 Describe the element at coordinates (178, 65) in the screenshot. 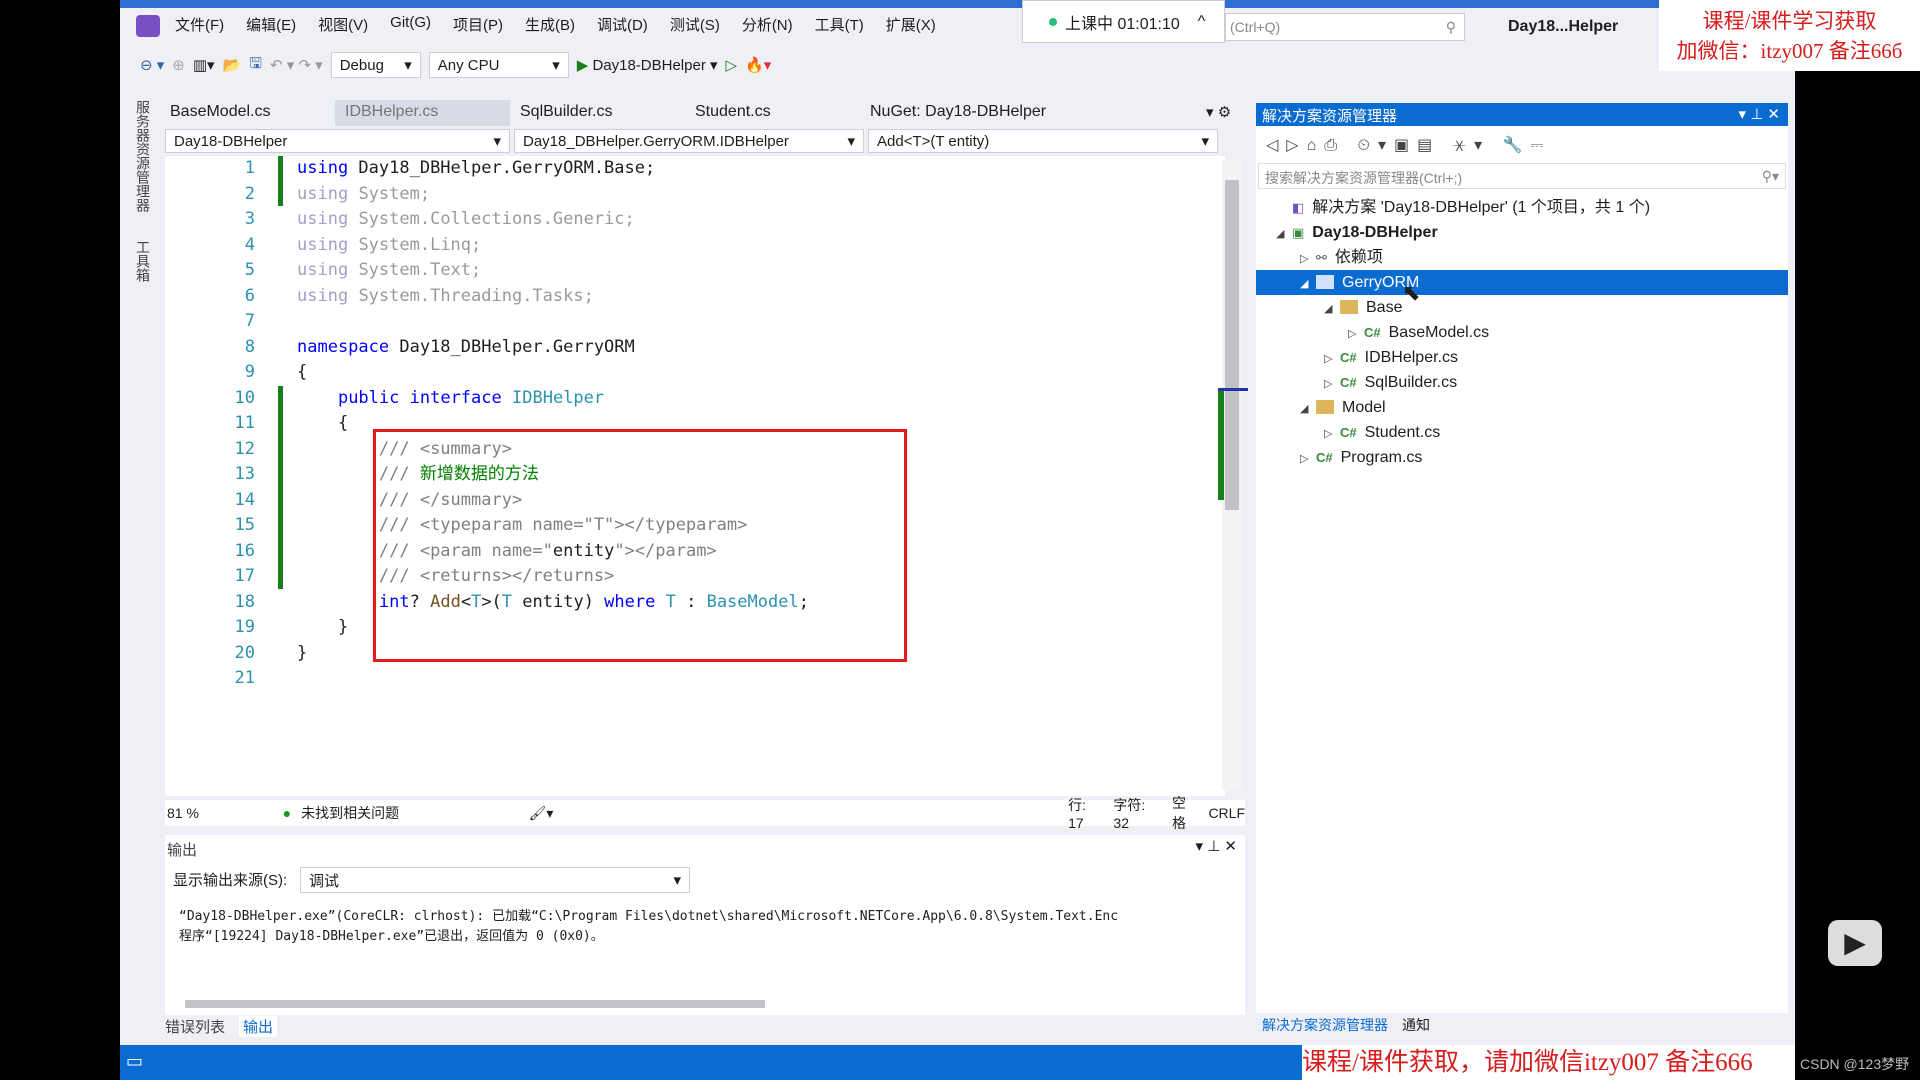

I see `forward-icon: ⊕` at that location.